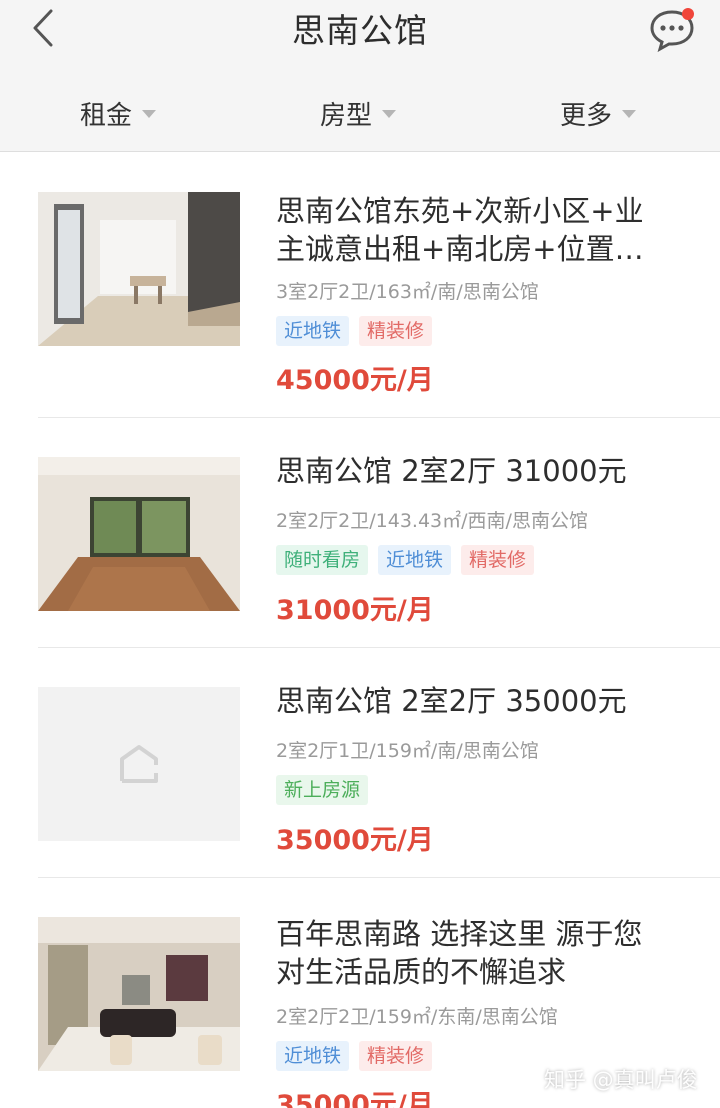 This screenshot has width=720, height=1108. I want to click on listing-meta: 2室2厅2卫/159㎡/东南/思南公馆, so click(417, 1017).